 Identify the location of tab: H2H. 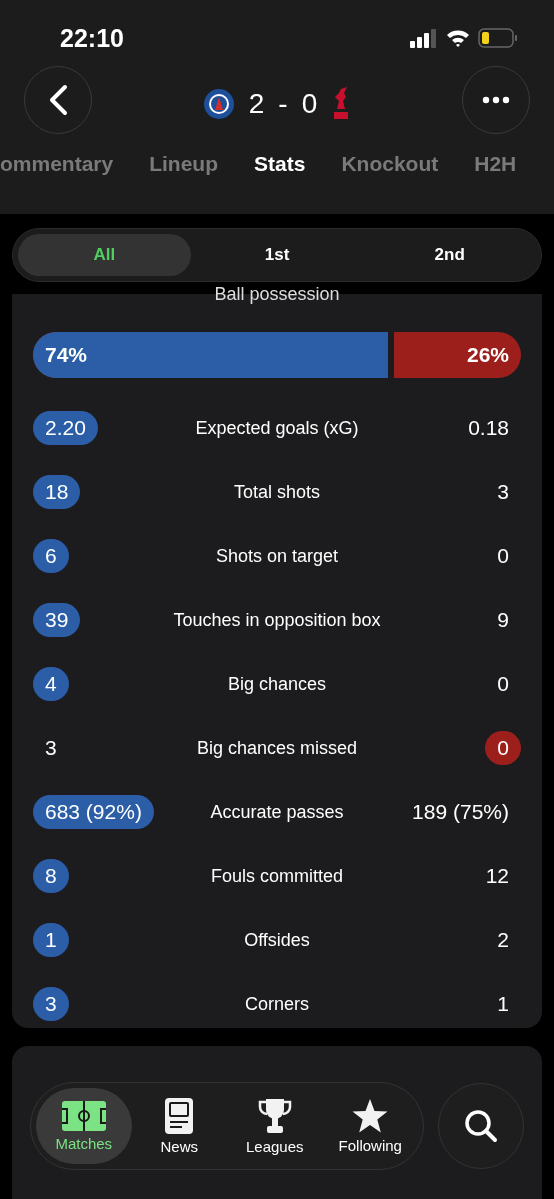
(495, 164).